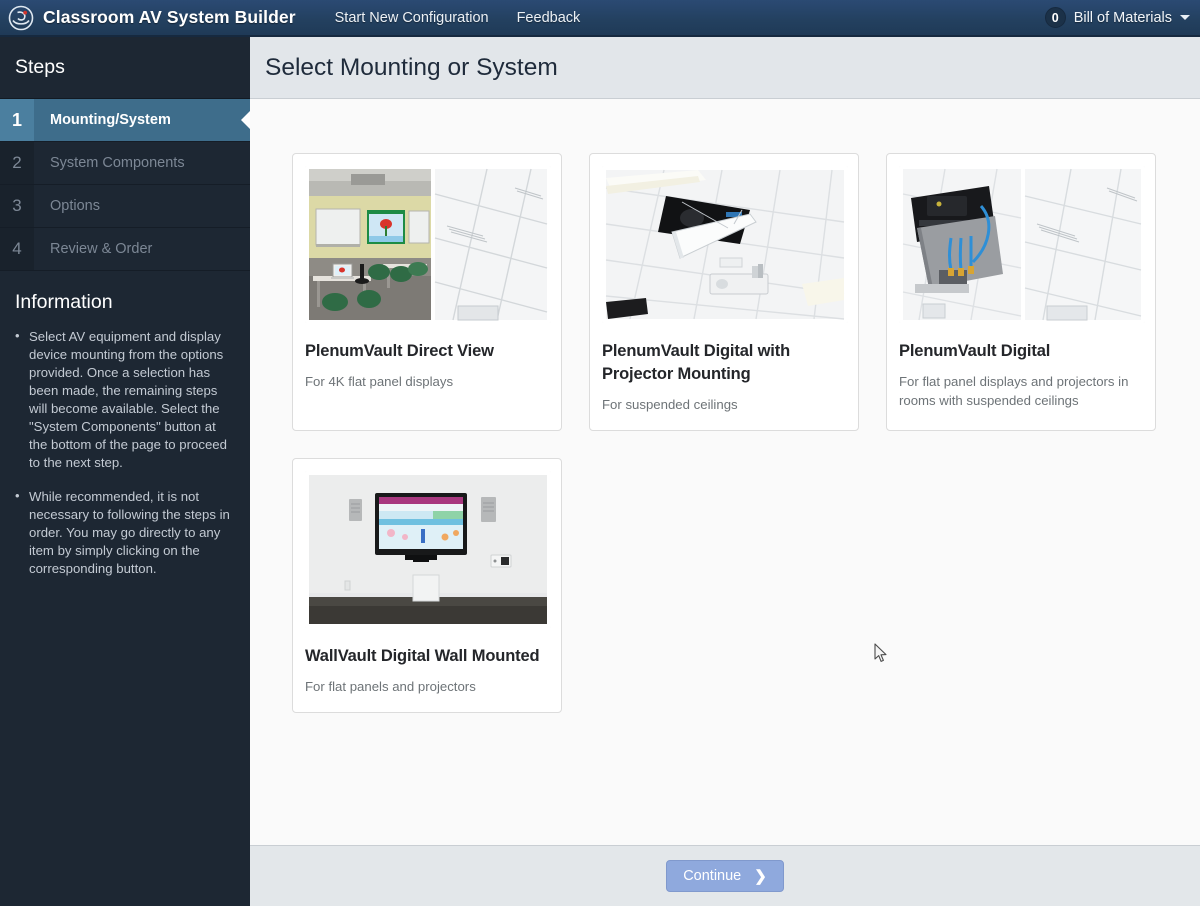 The height and width of the screenshot is (906, 1200). I want to click on continue-button: Continue ❯, so click(725, 876).